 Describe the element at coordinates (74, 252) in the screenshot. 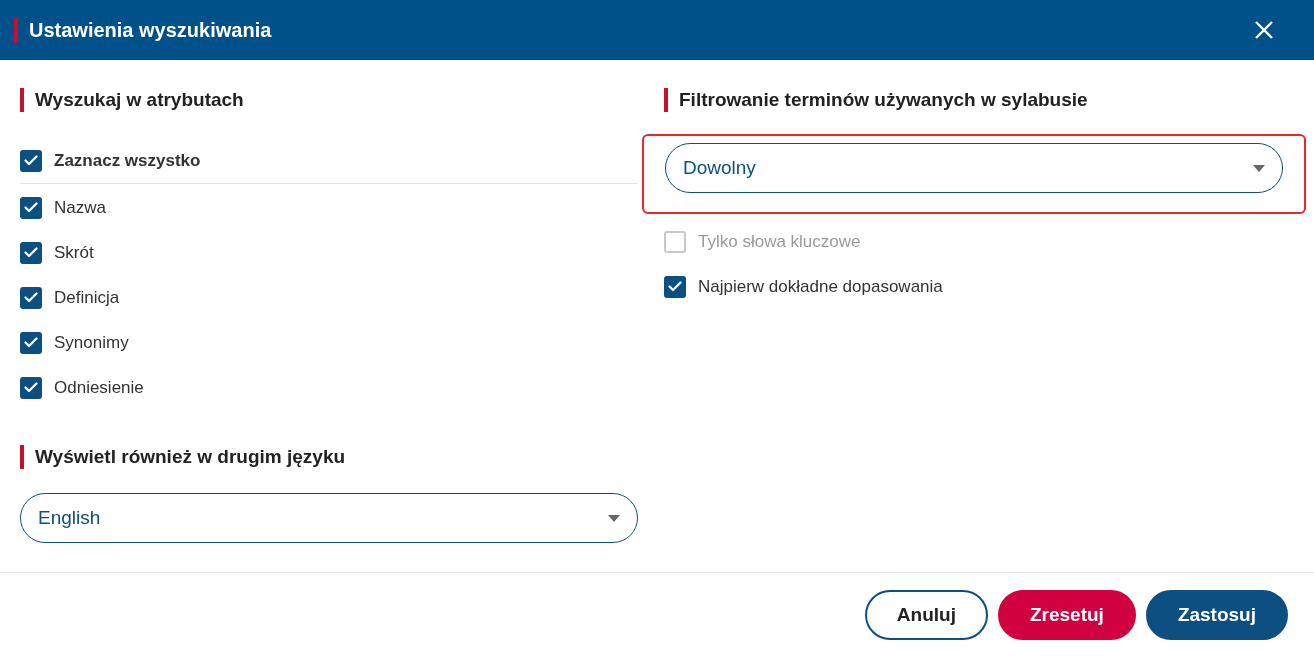

I see `checkbox-label: Skrót` at that location.